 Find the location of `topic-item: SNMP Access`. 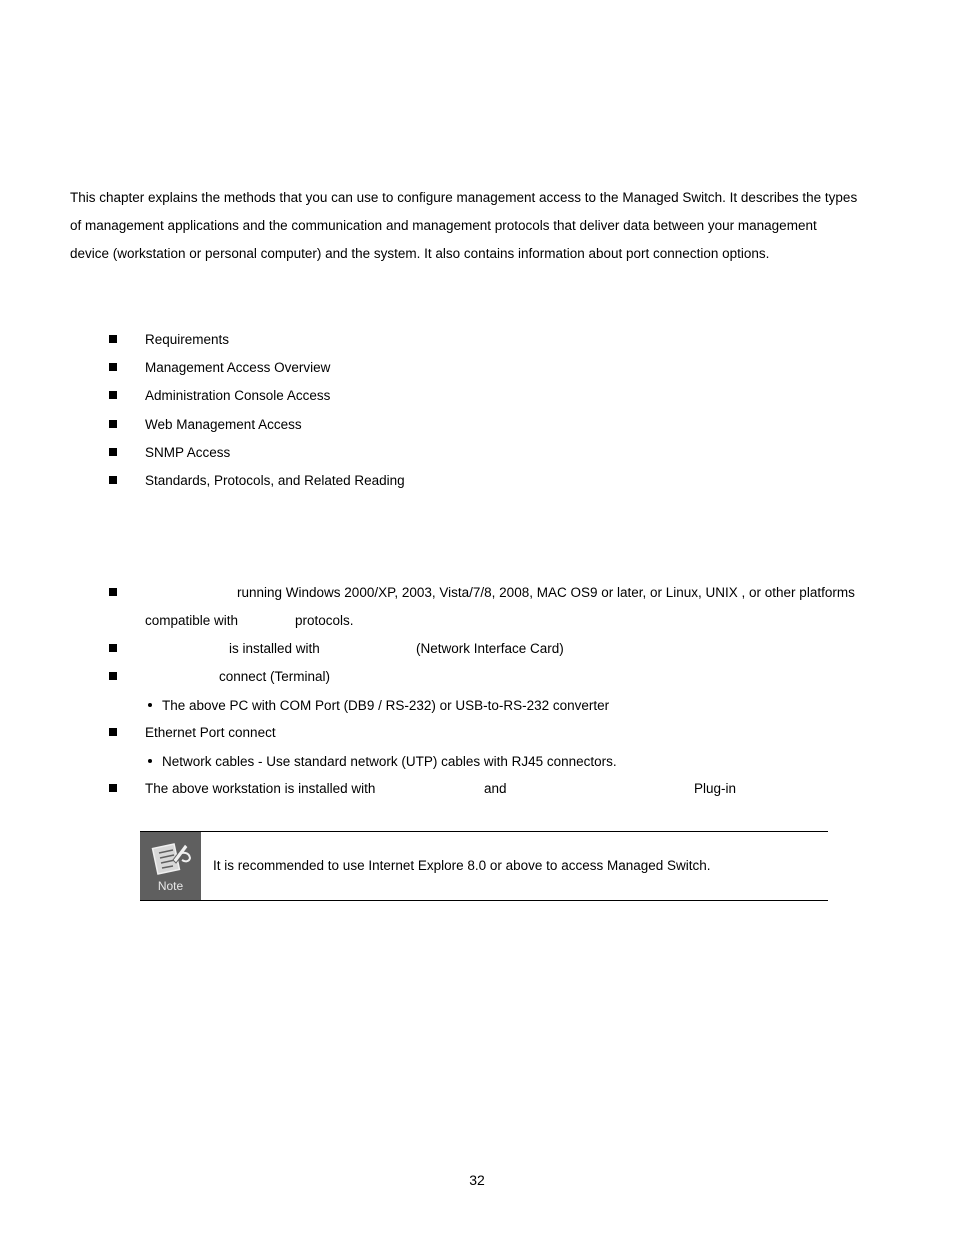

topic-item: SNMP Access is located at coordinates (188, 452).